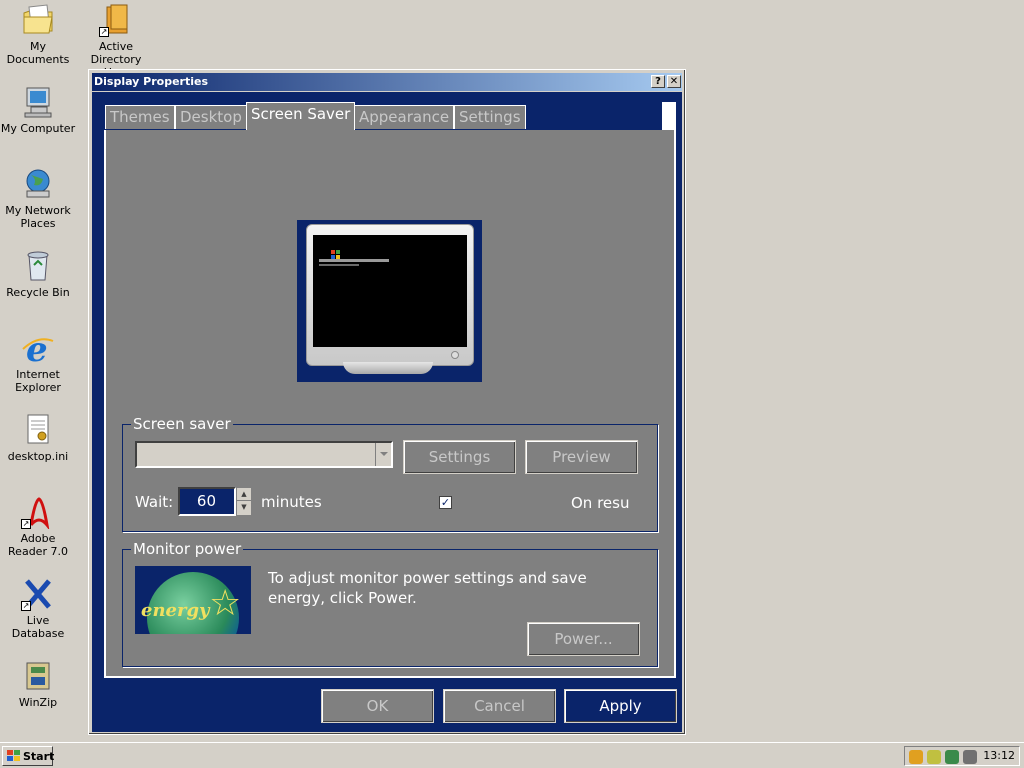  What do you see at coordinates (600, 503) in the screenshot?
I see `on-resume-label: On resu` at bounding box center [600, 503].